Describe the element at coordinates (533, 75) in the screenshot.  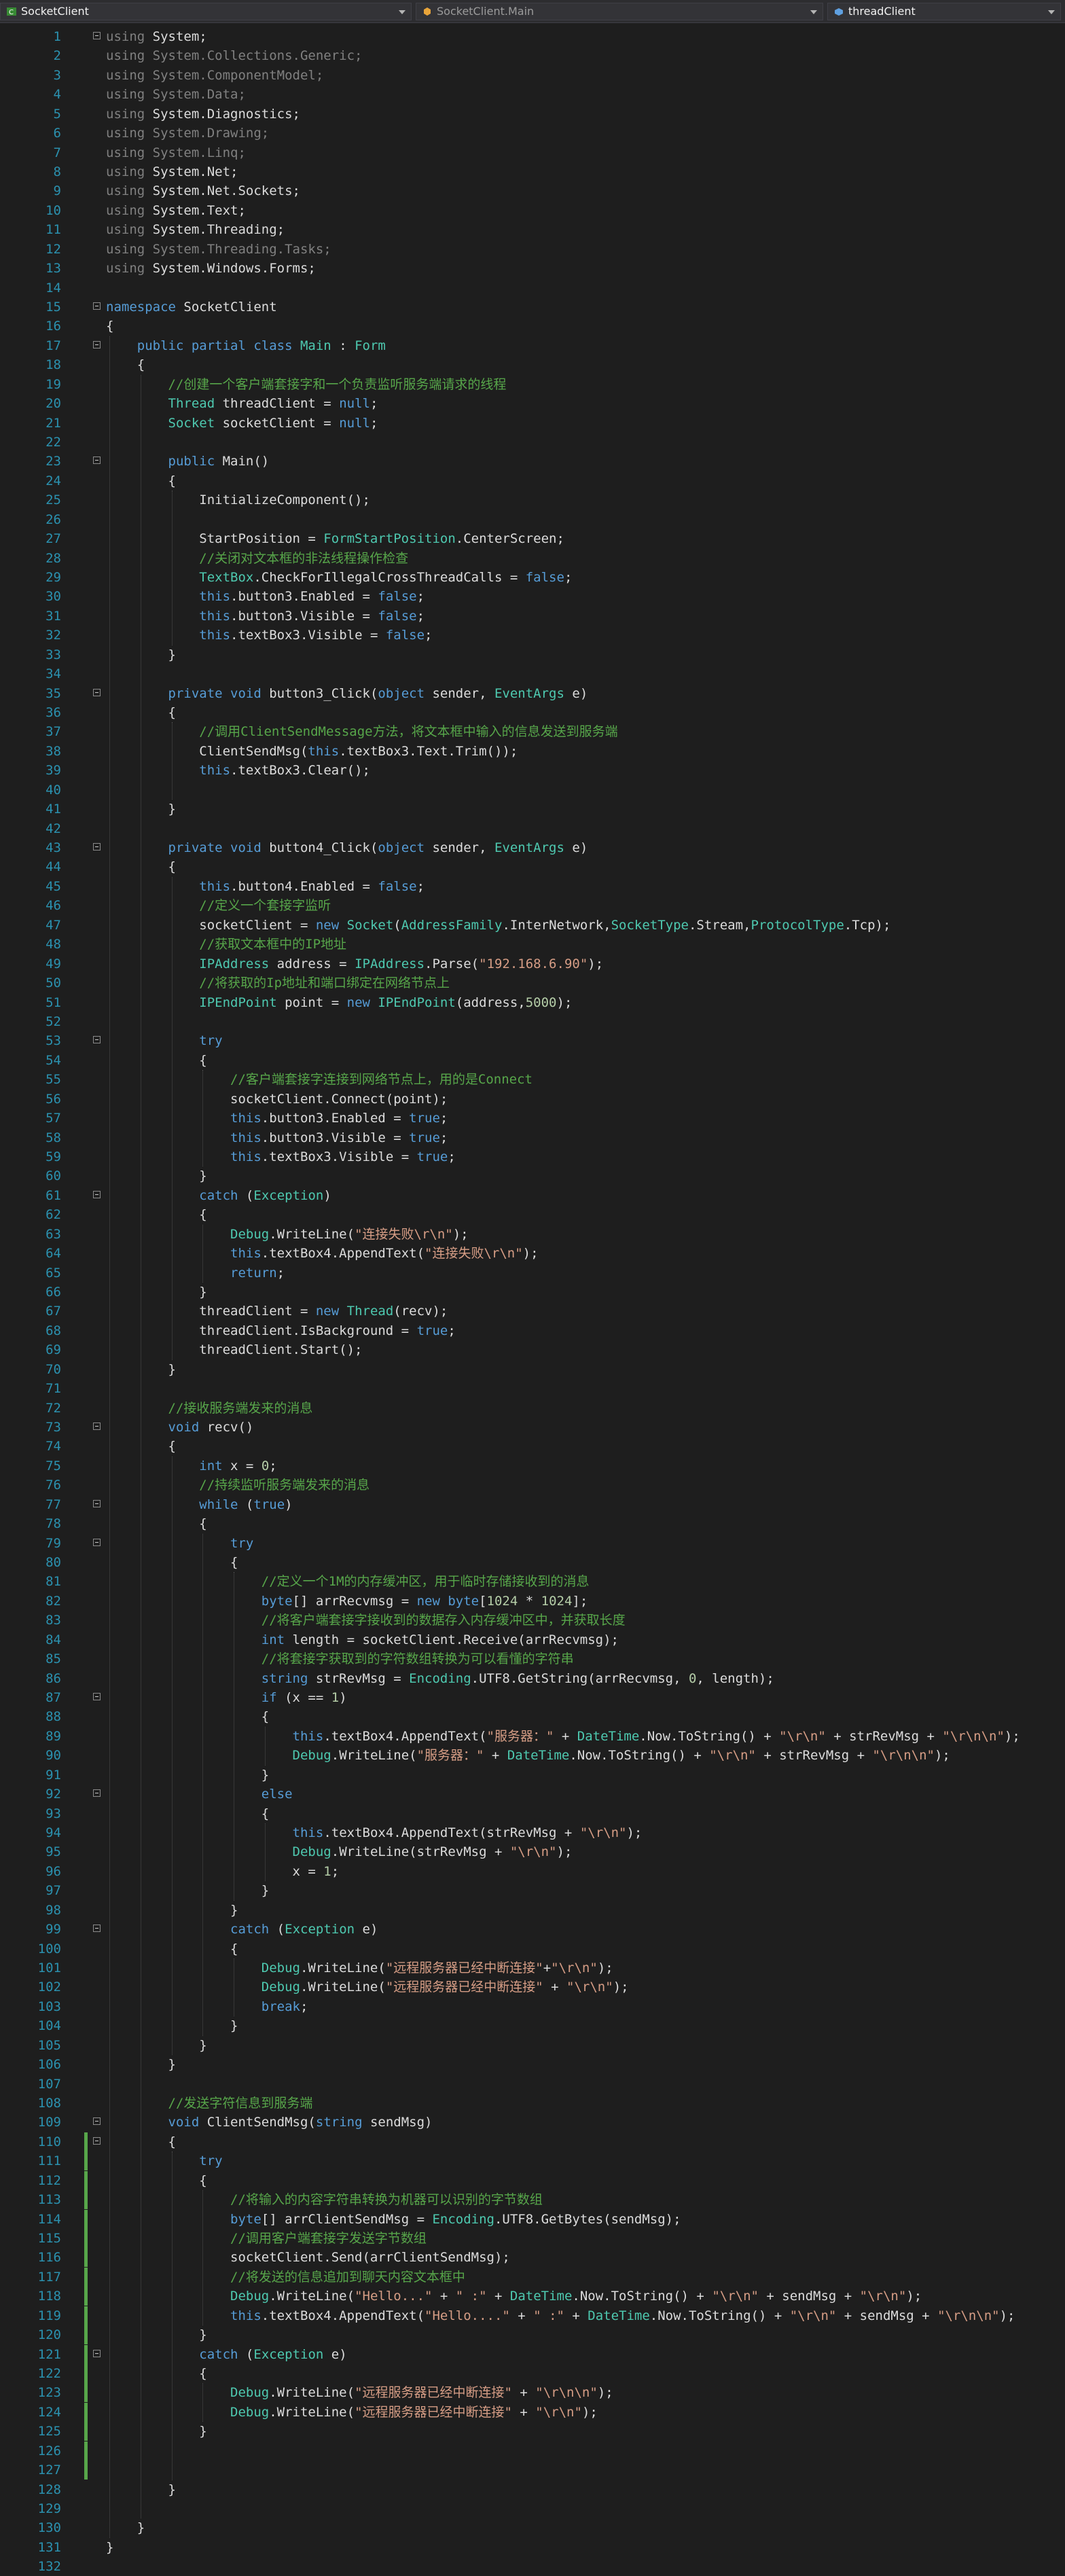
I see `code-line: 3 using System.ComponentModel;` at that location.